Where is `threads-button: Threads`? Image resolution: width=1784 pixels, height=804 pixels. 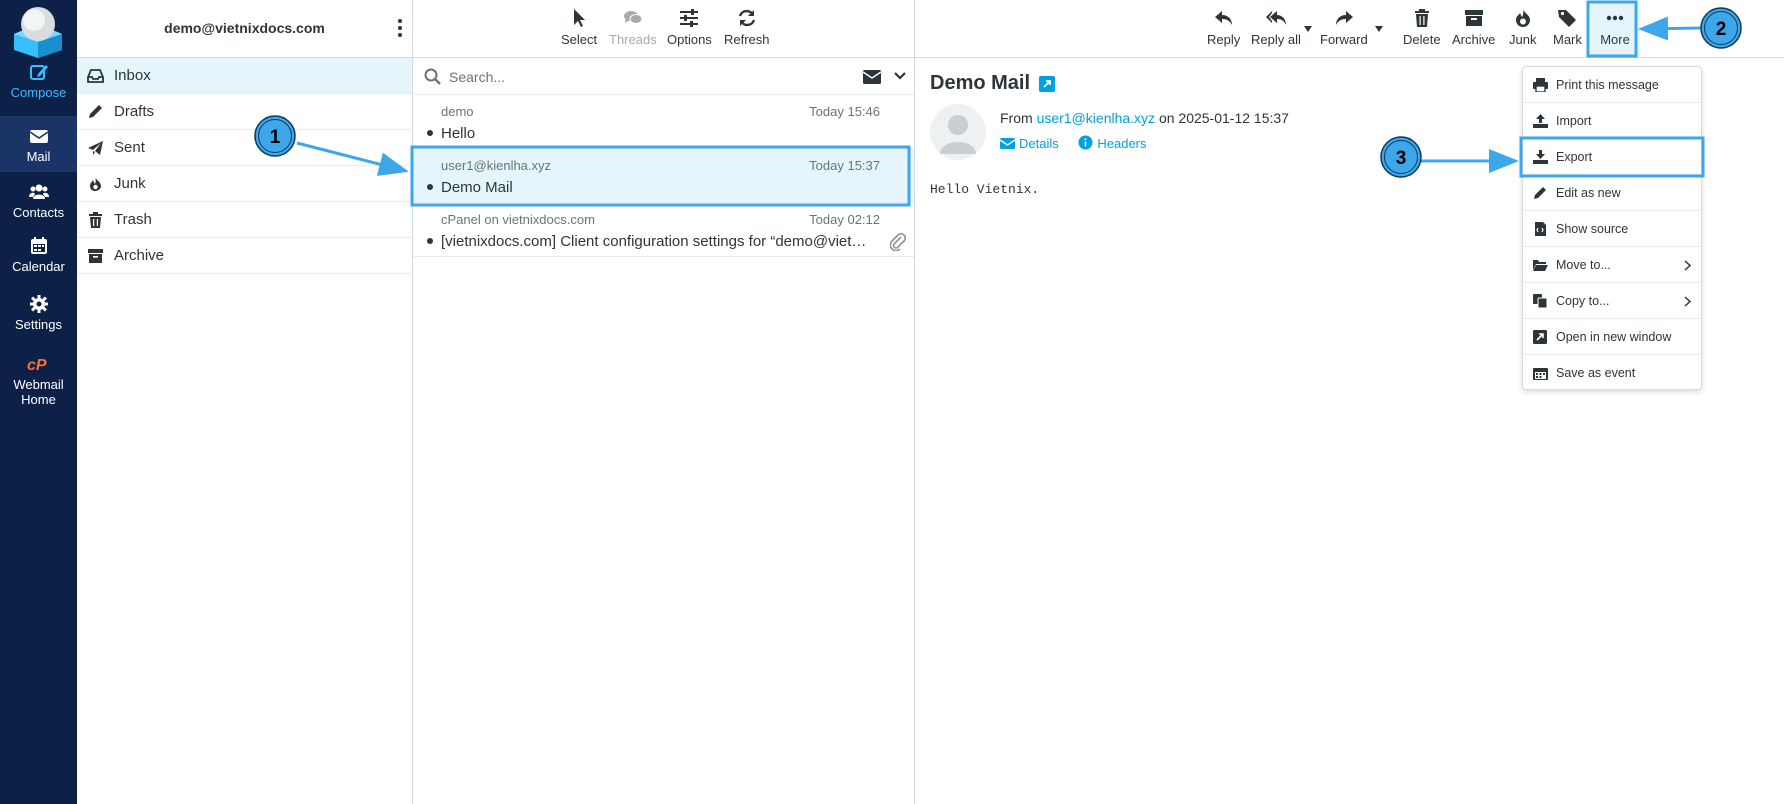
threads-button: Threads is located at coordinates (633, 27).